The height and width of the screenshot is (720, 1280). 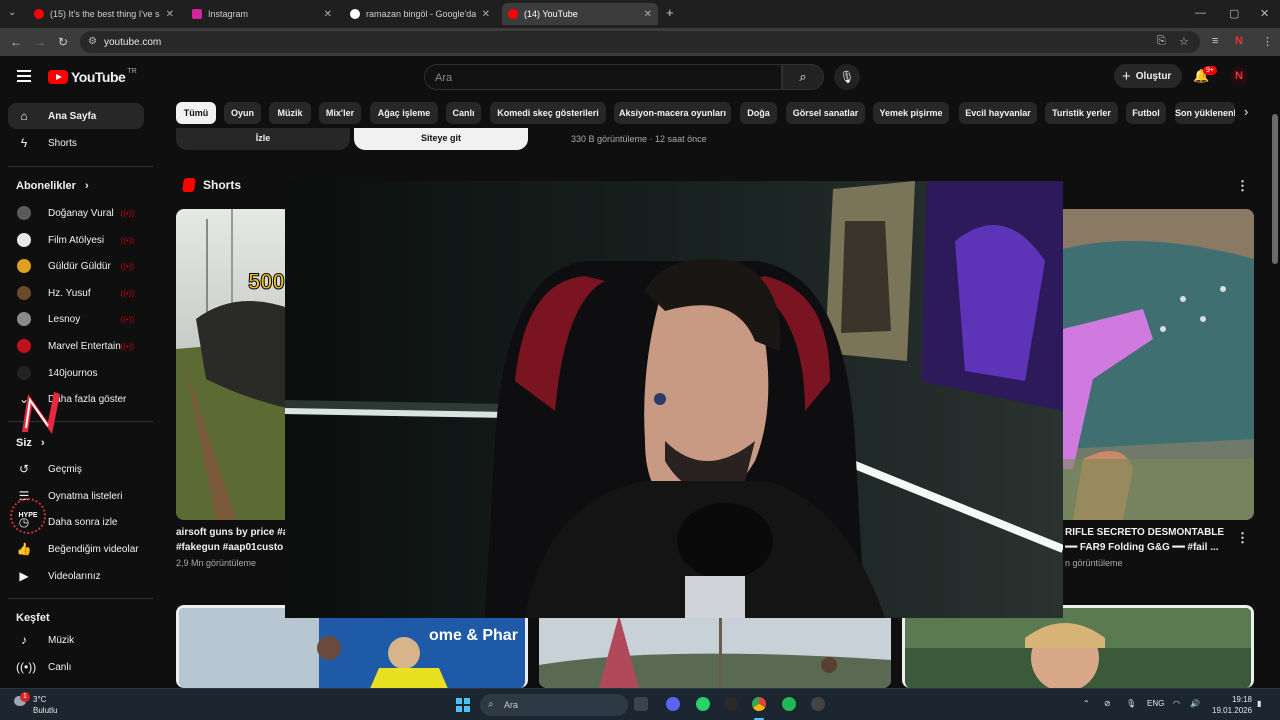 What do you see at coordinates (63, 42) in the screenshot?
I see `reload-icon: ↻` at bounding box center [63, 42].